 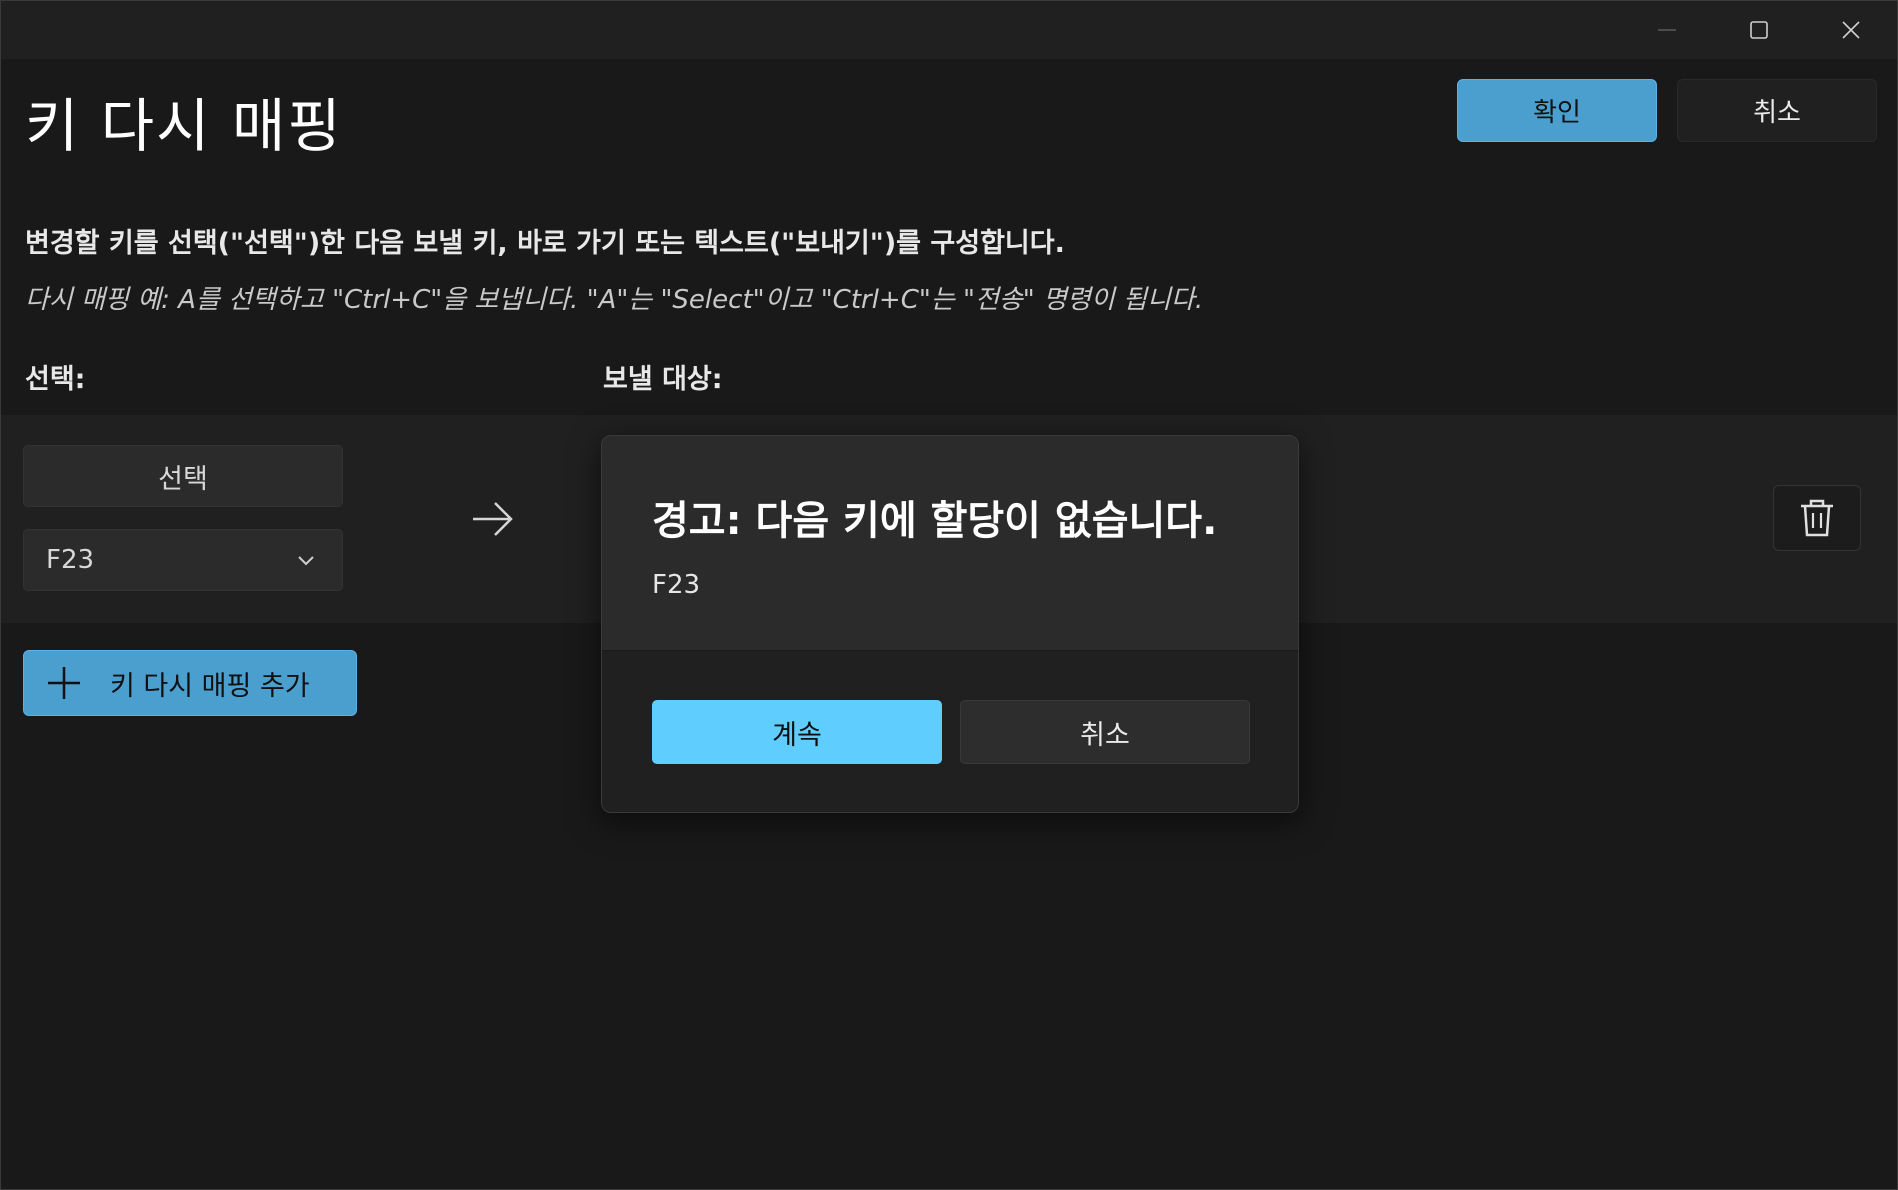 I want to click on dialog-body: 경고: 다음 키에 할당이 없습니다. F23, so click(x=950, y=543).